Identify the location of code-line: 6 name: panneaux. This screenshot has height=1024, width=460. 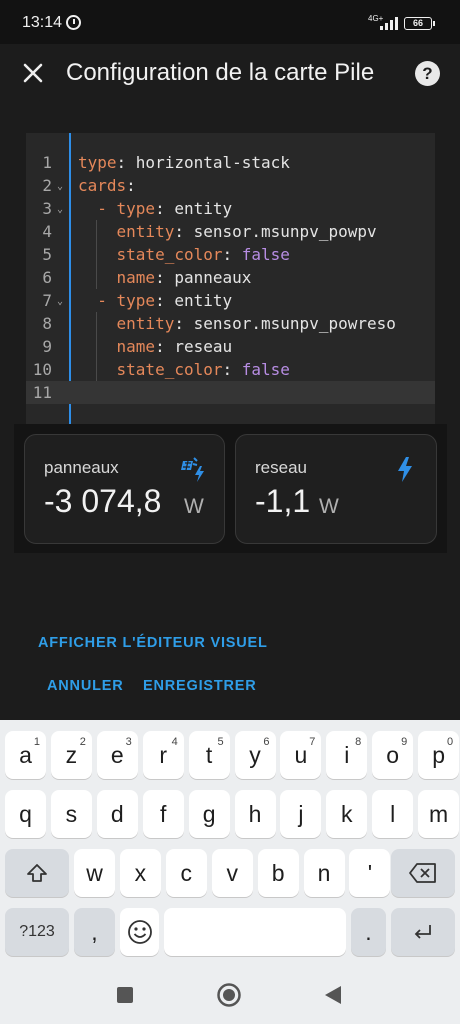
(230, 277).